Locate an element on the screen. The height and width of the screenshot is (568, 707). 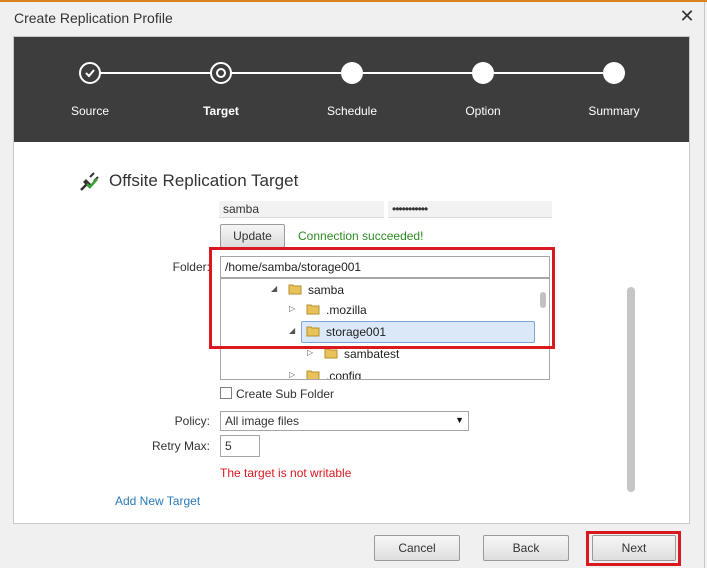
check-icon is located at coordinates (90, 73).